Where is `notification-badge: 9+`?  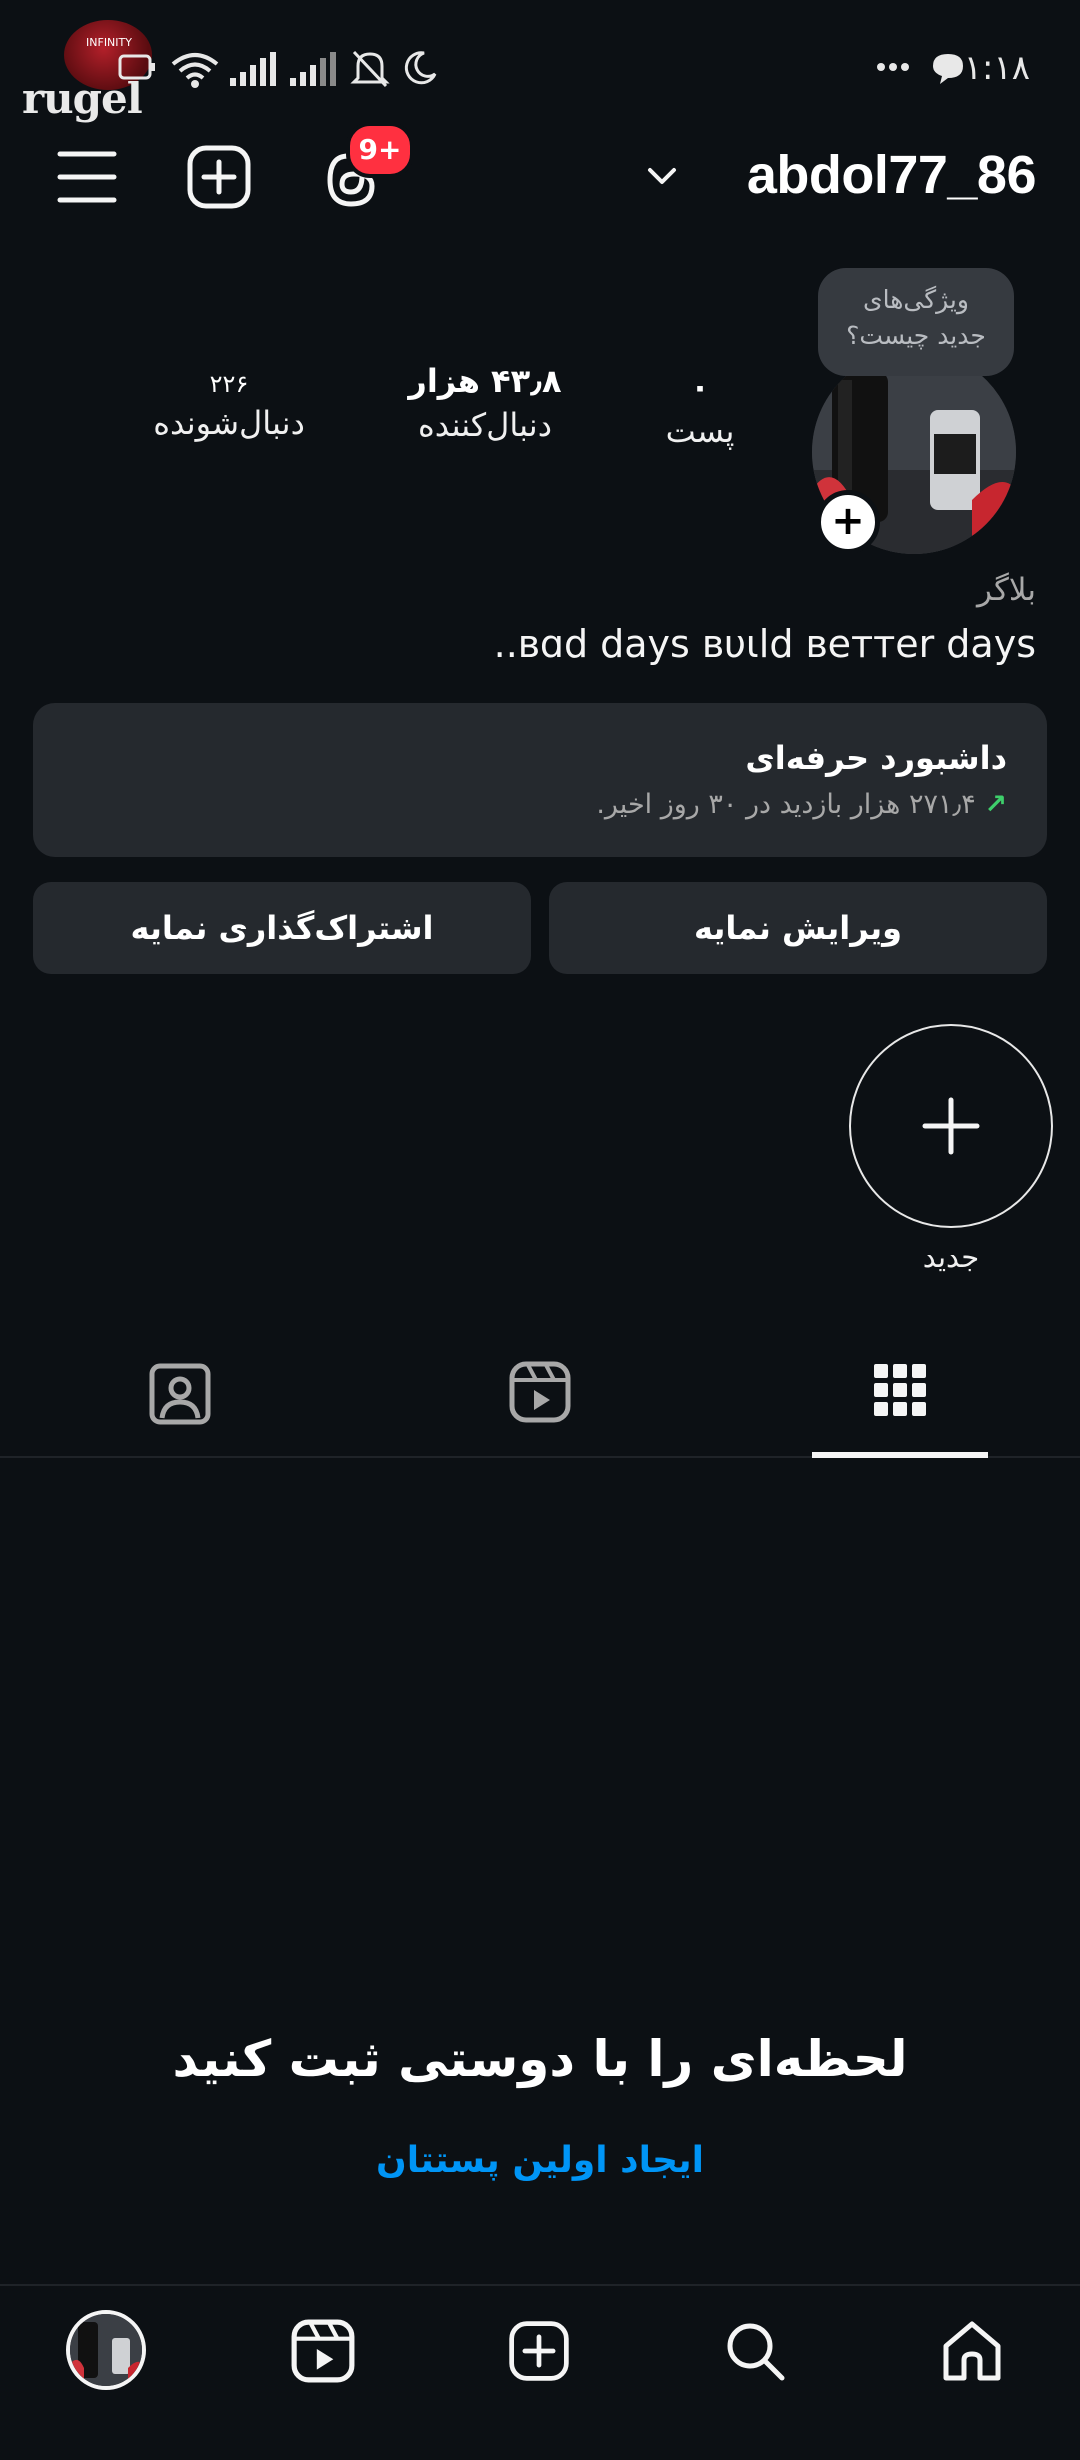
notification-badge: 9+ is located at coordinates (380, 150).